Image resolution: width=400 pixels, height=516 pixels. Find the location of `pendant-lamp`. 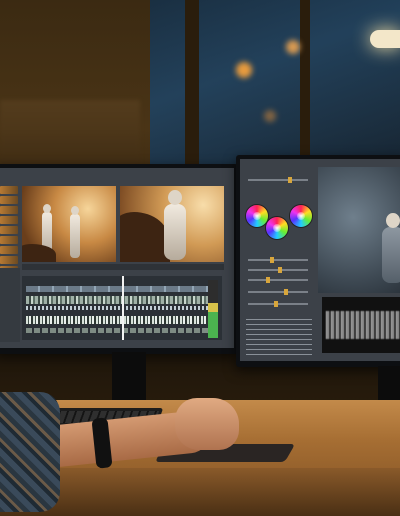

pendant-lamp is located at coordinates (385, 39).